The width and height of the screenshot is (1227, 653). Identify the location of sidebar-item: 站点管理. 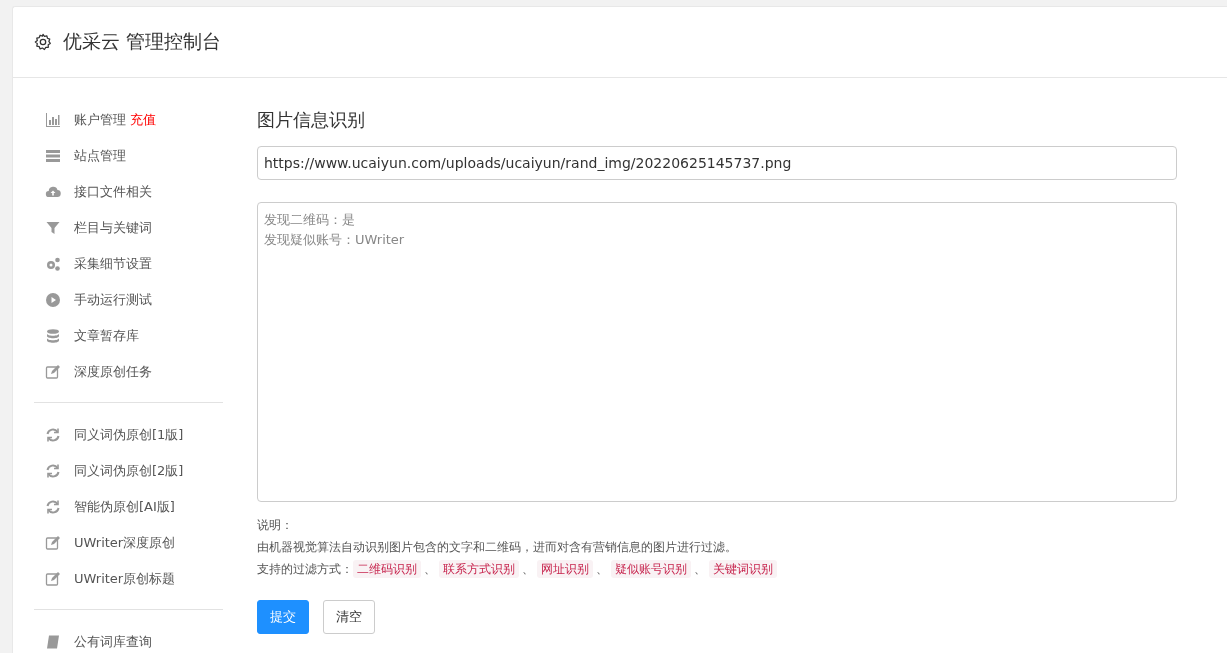
(100, 156).